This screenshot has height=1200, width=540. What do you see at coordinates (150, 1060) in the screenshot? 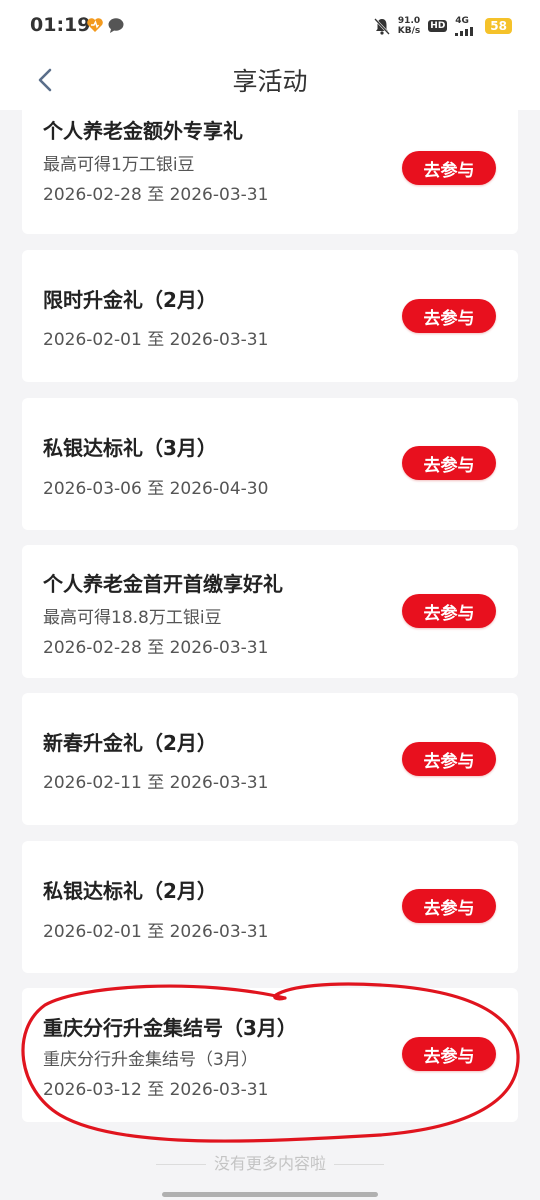
I see `activity-subtitle: 重庆分行升金集结号（3月）` at bounding box center [150, 1060].